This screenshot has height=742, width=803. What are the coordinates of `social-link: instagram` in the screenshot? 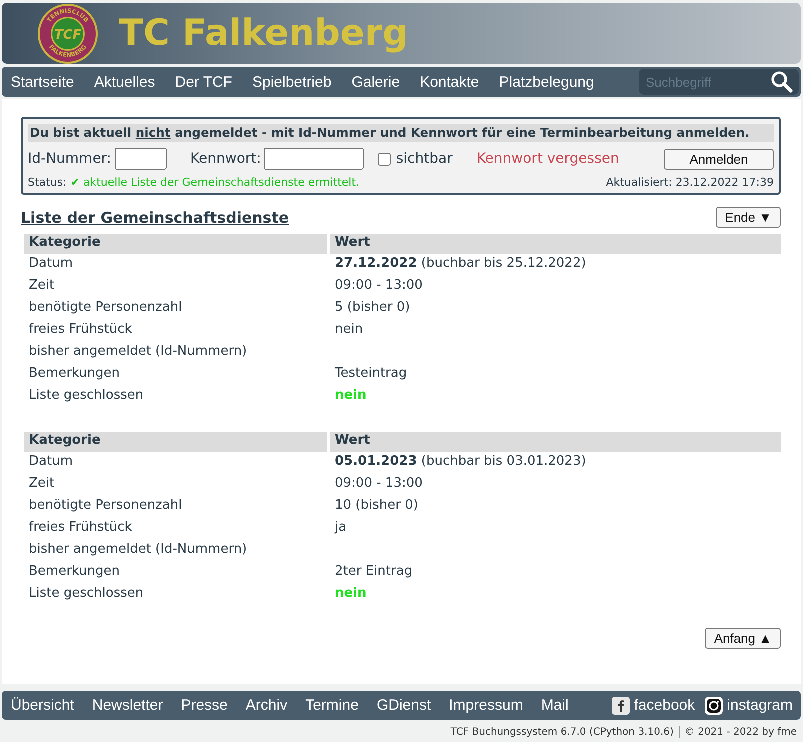 It's located at (749, 705).